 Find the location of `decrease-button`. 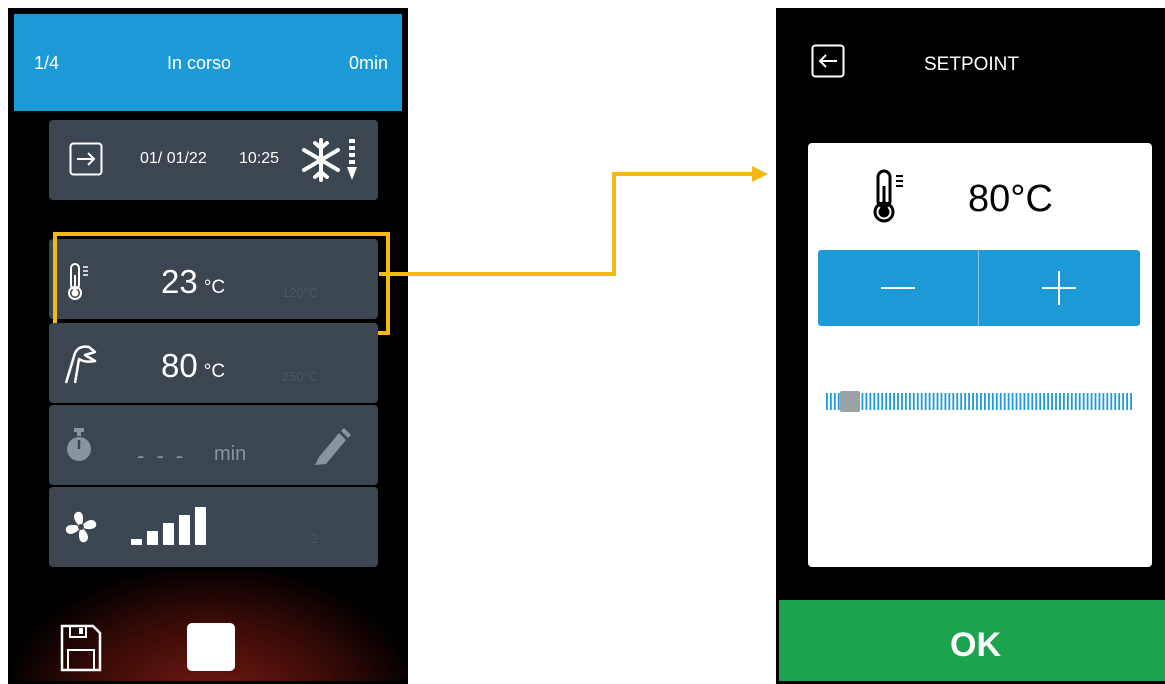

decrease-button is located at coordinates (898, 288).